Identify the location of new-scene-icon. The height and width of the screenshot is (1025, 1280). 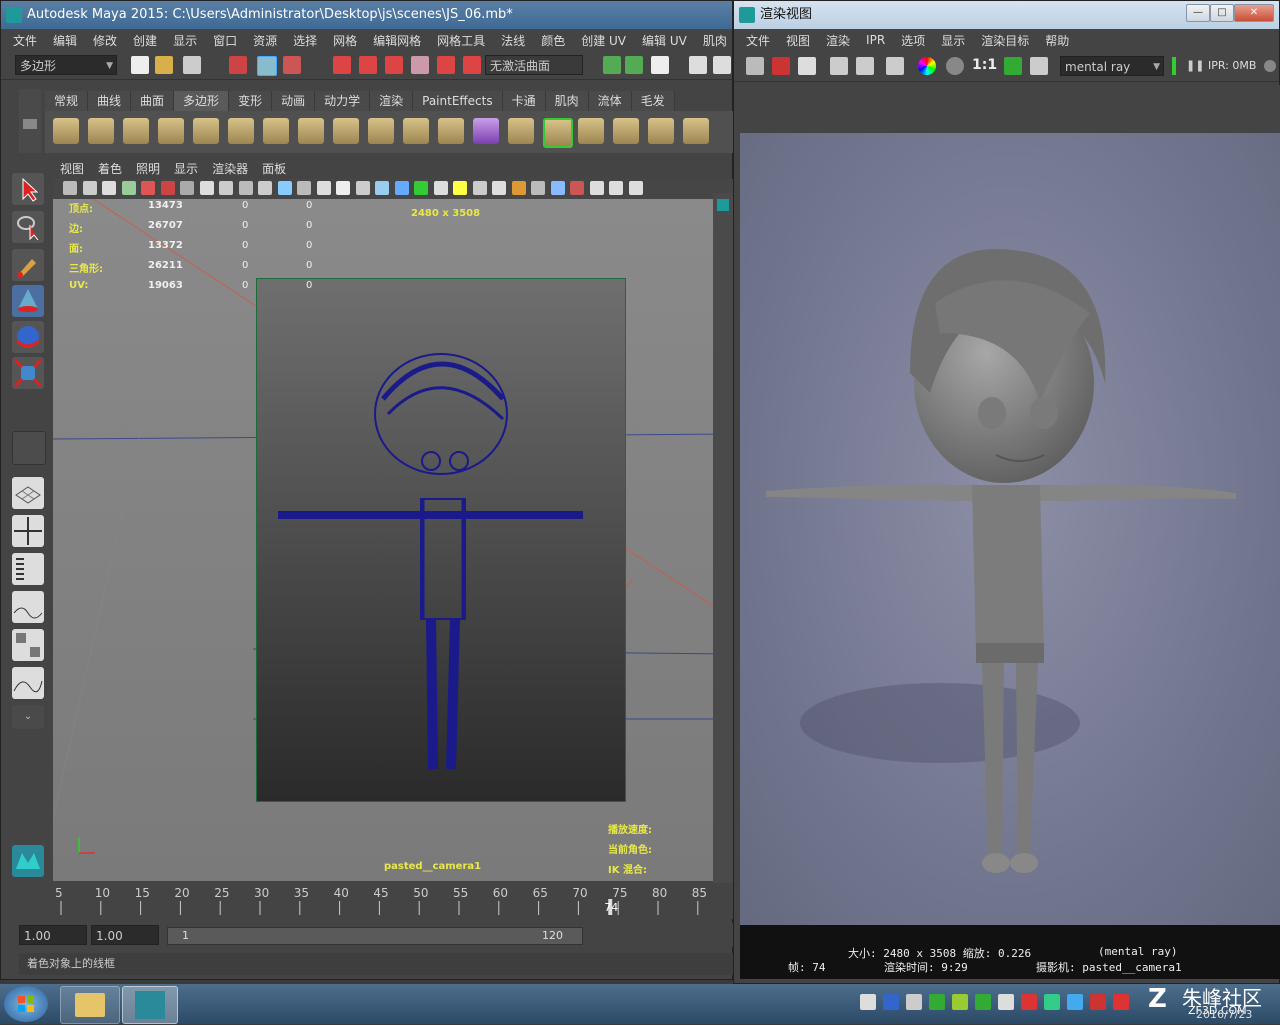
(140, 65).